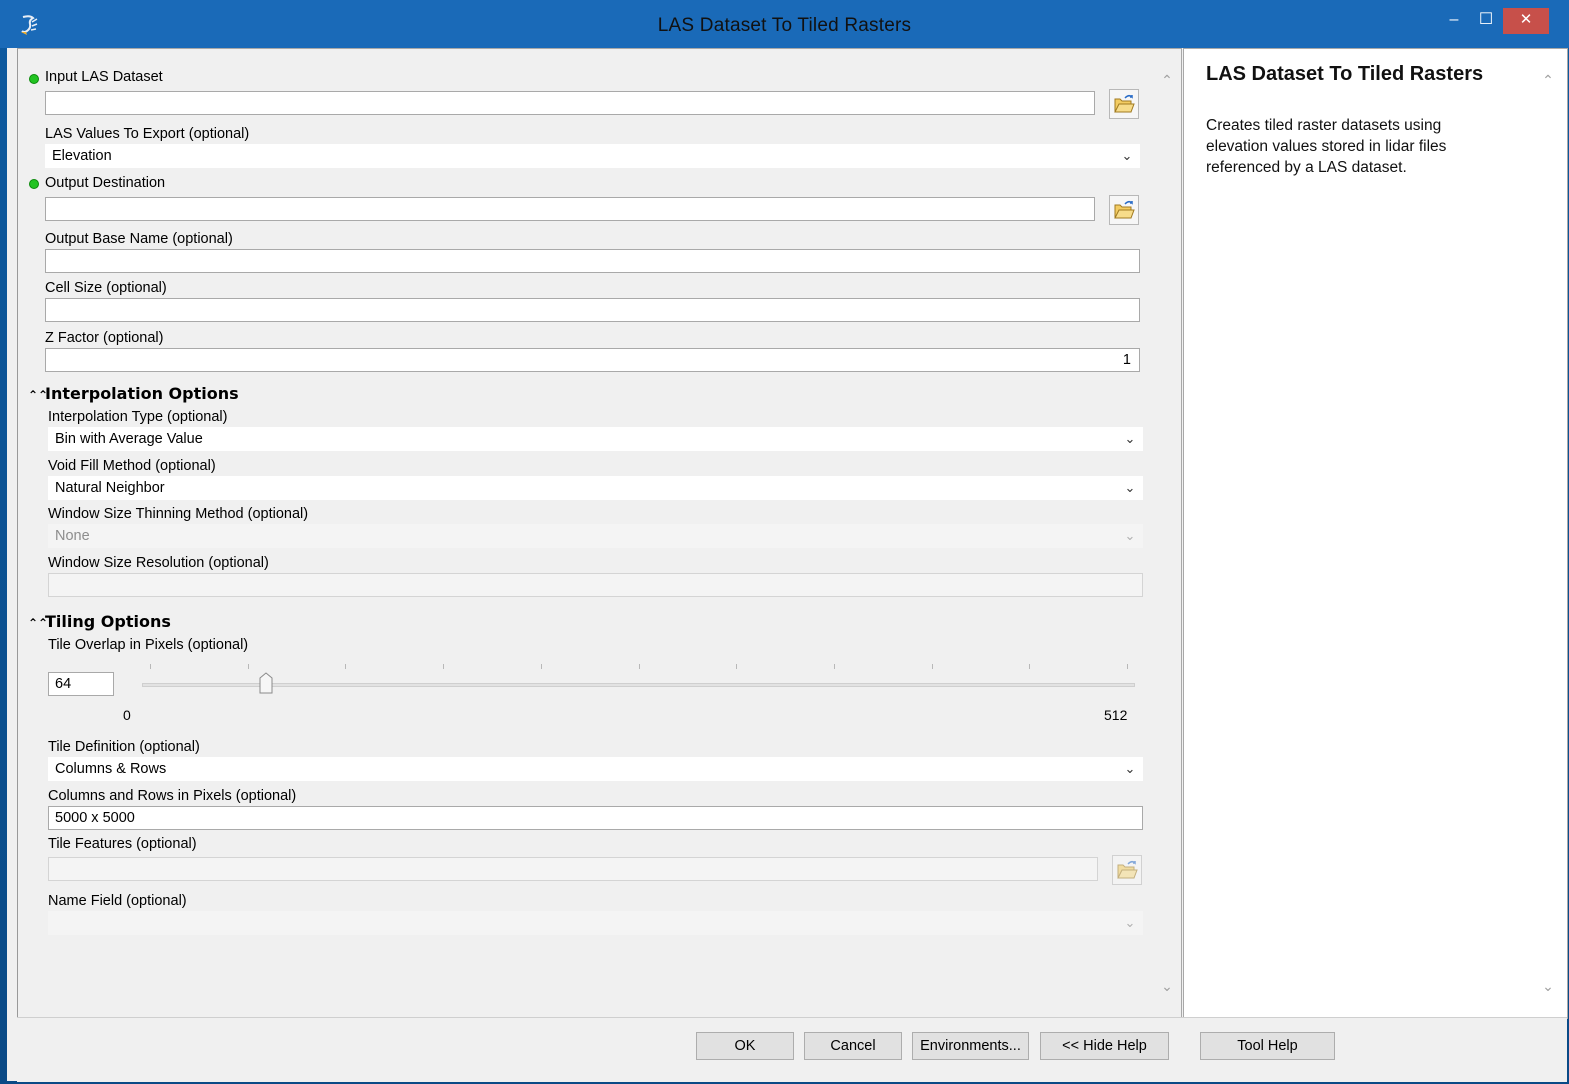 Image resolution: width=1569 pixels, height=1084 pixels. What do you see at coordinates (638, 685) in the screenshot?
I see `tile-overlap-slider-track` at bounding box center [638, 685].